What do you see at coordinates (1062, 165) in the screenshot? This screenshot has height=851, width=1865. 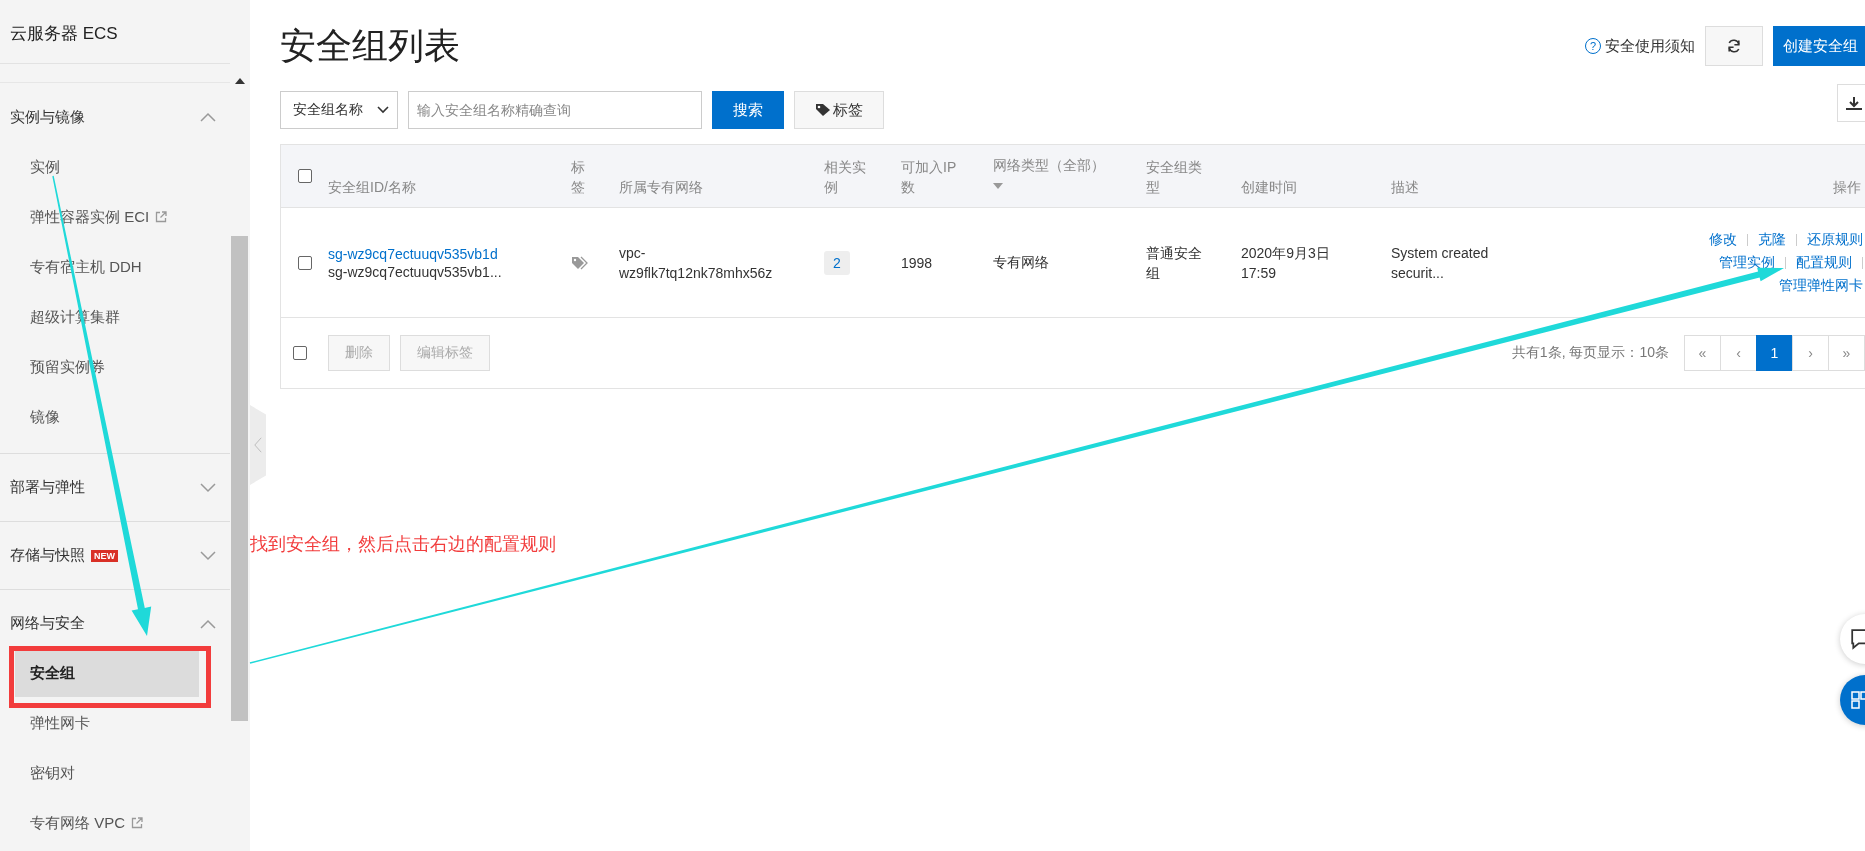 I see `column-header: 网络类型（全部）` at bounding box center [1062, 165].